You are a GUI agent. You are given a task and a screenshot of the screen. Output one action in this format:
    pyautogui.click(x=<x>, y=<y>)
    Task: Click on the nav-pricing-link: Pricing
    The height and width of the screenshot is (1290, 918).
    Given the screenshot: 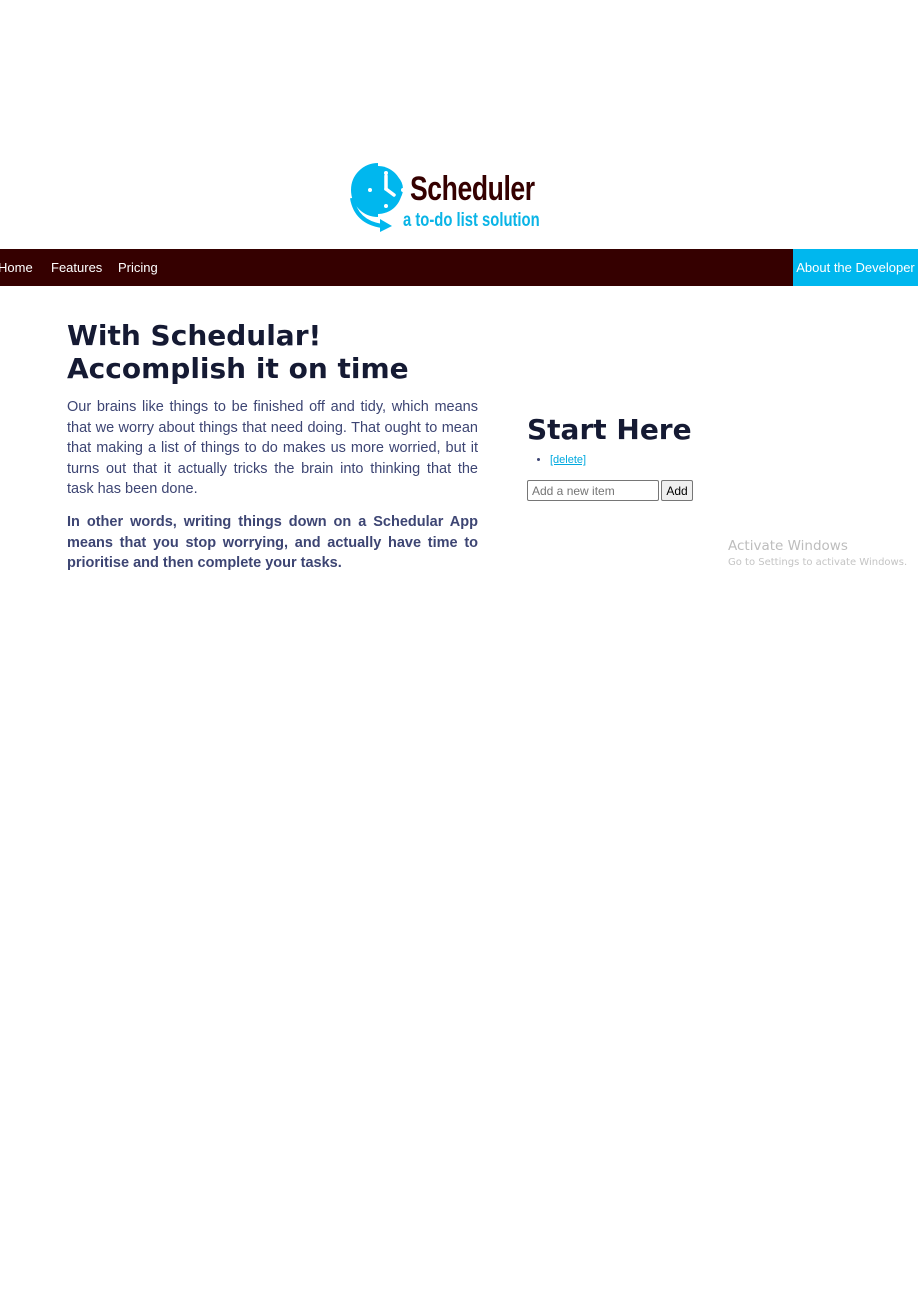 What is the action you would take?
    pyautogui.click(x=138, y=267)
    